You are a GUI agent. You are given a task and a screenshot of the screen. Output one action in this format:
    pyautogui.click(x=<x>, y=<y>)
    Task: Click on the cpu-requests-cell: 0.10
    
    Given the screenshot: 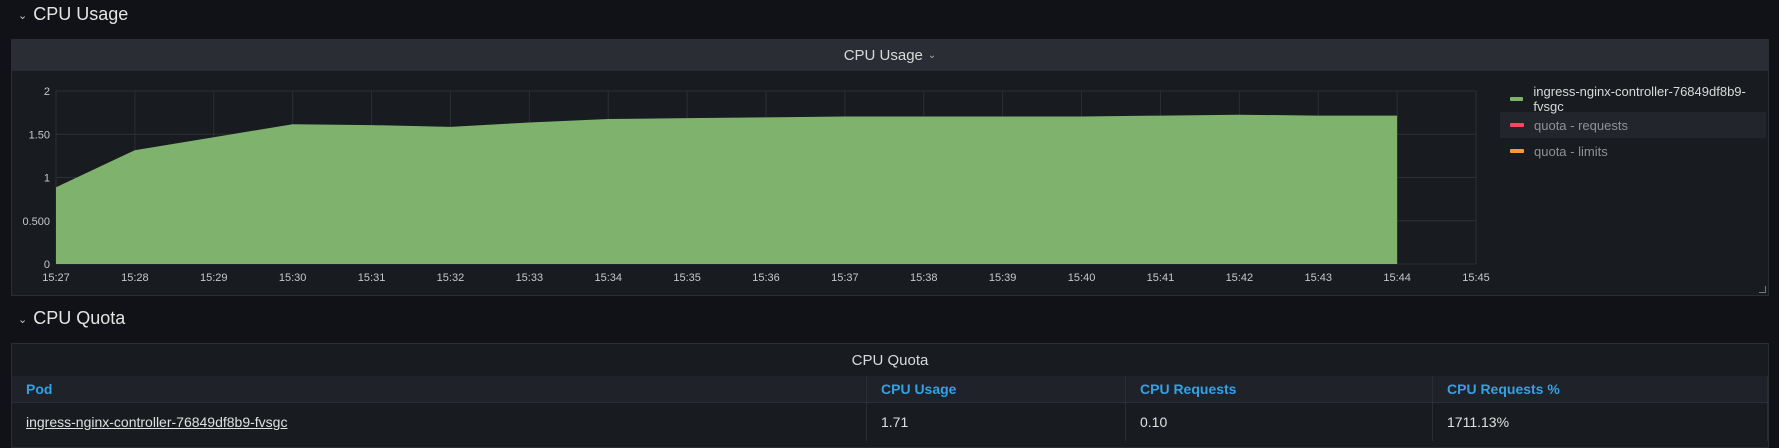 What is the action you would take?
    pyautogui.click(x=1279, y=421)
    